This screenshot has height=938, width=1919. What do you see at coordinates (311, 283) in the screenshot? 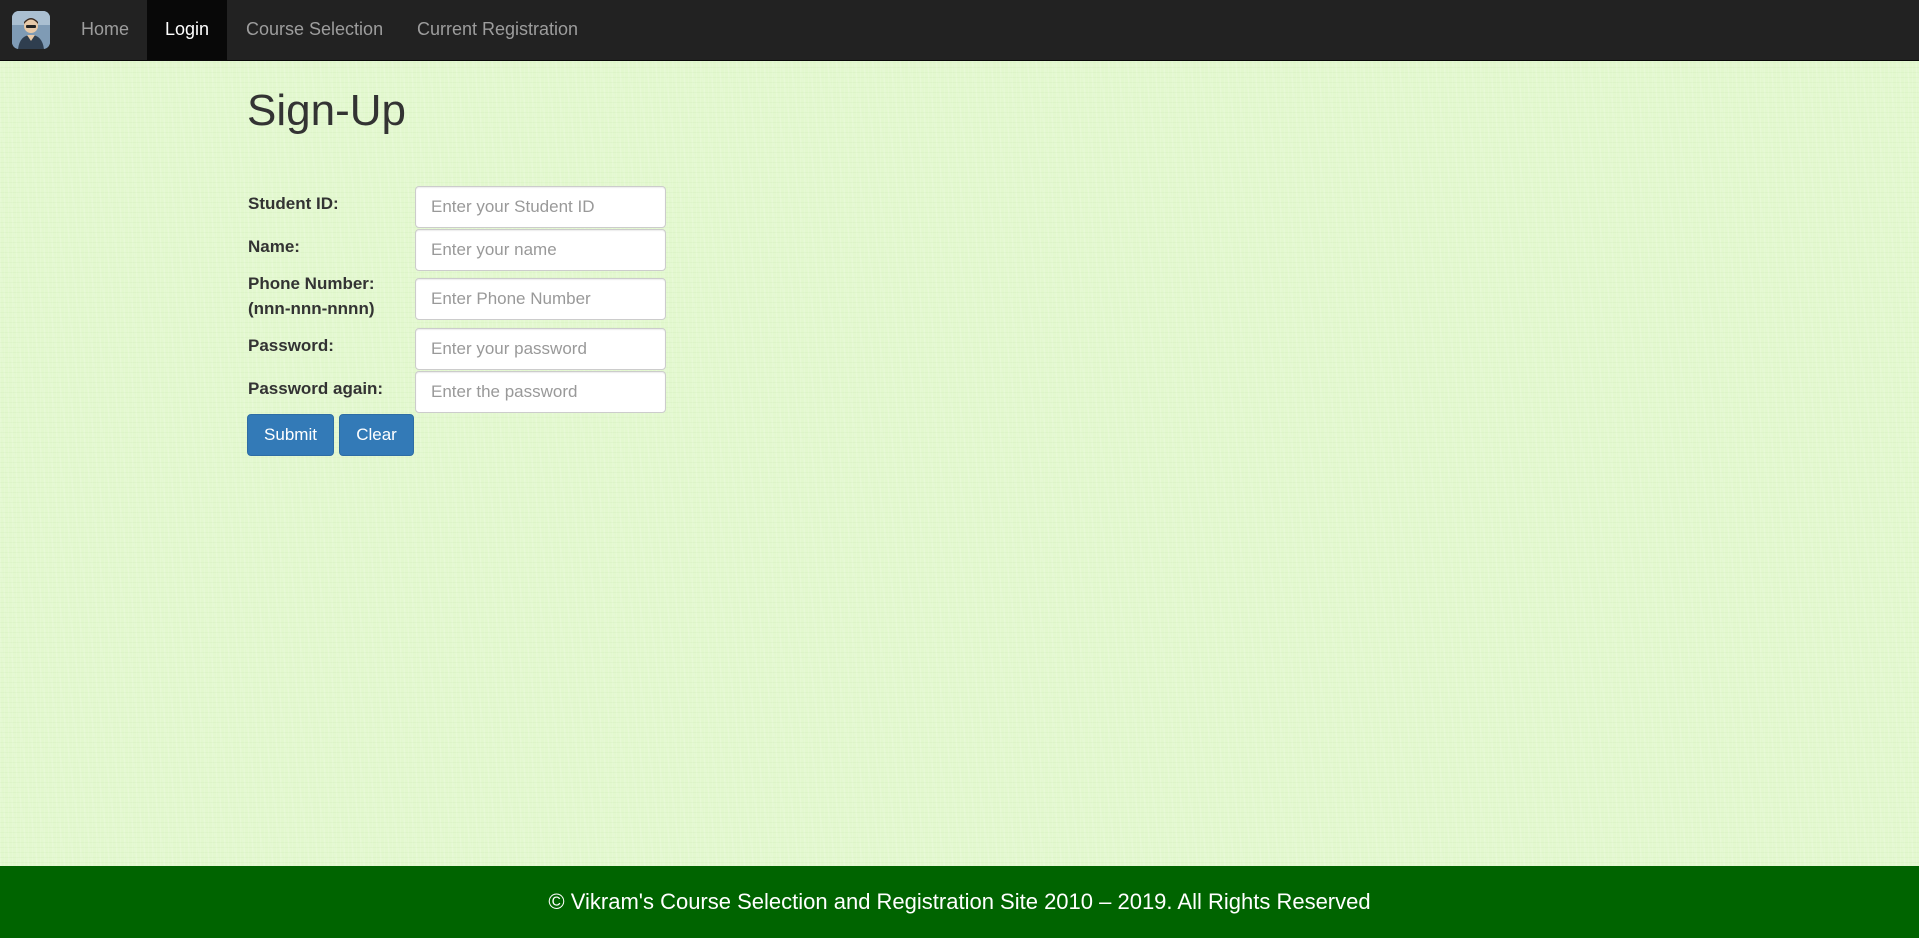
I see `phone-number-label: Phone Number:` at bounding box center [311, 283].